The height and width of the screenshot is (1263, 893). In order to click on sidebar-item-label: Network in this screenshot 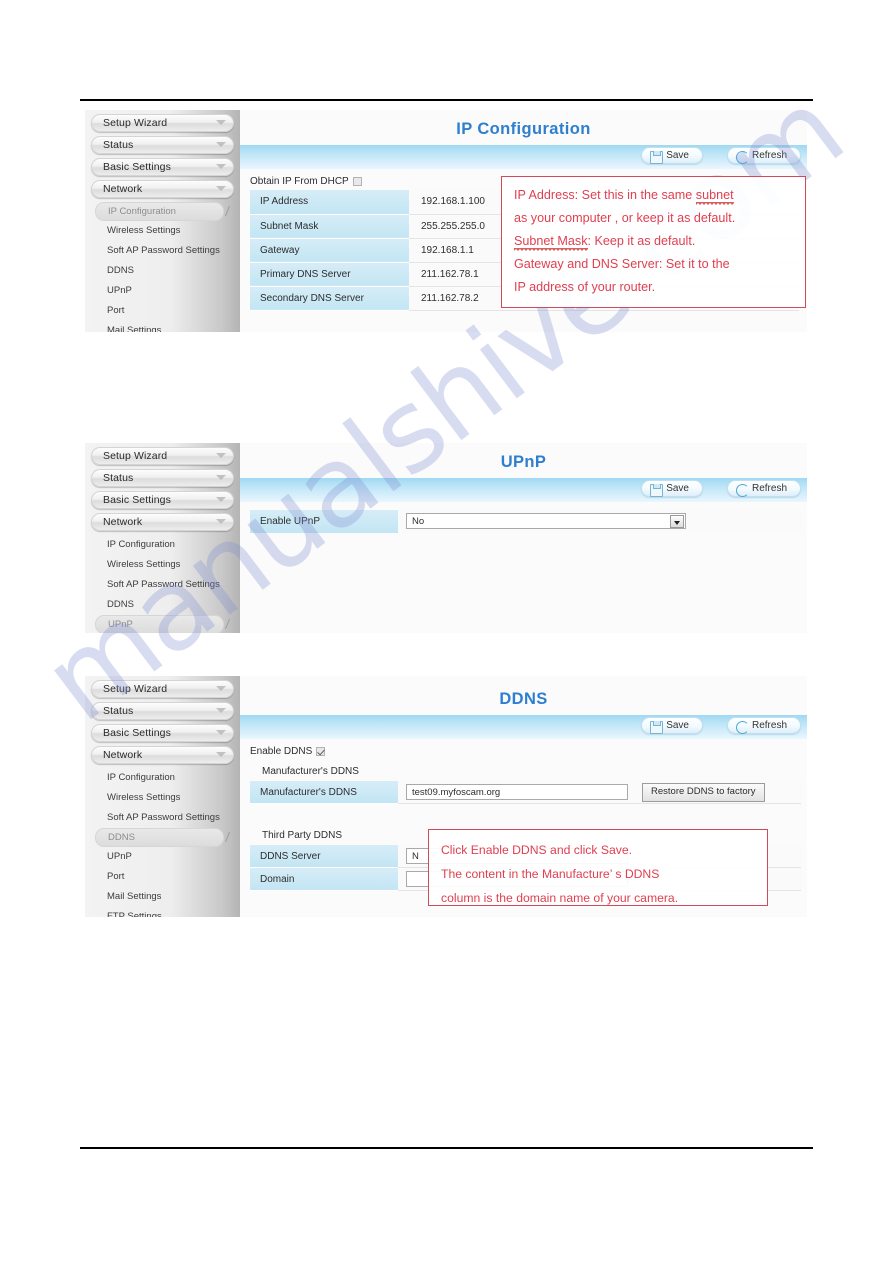, I will do `click(123, 189)`.